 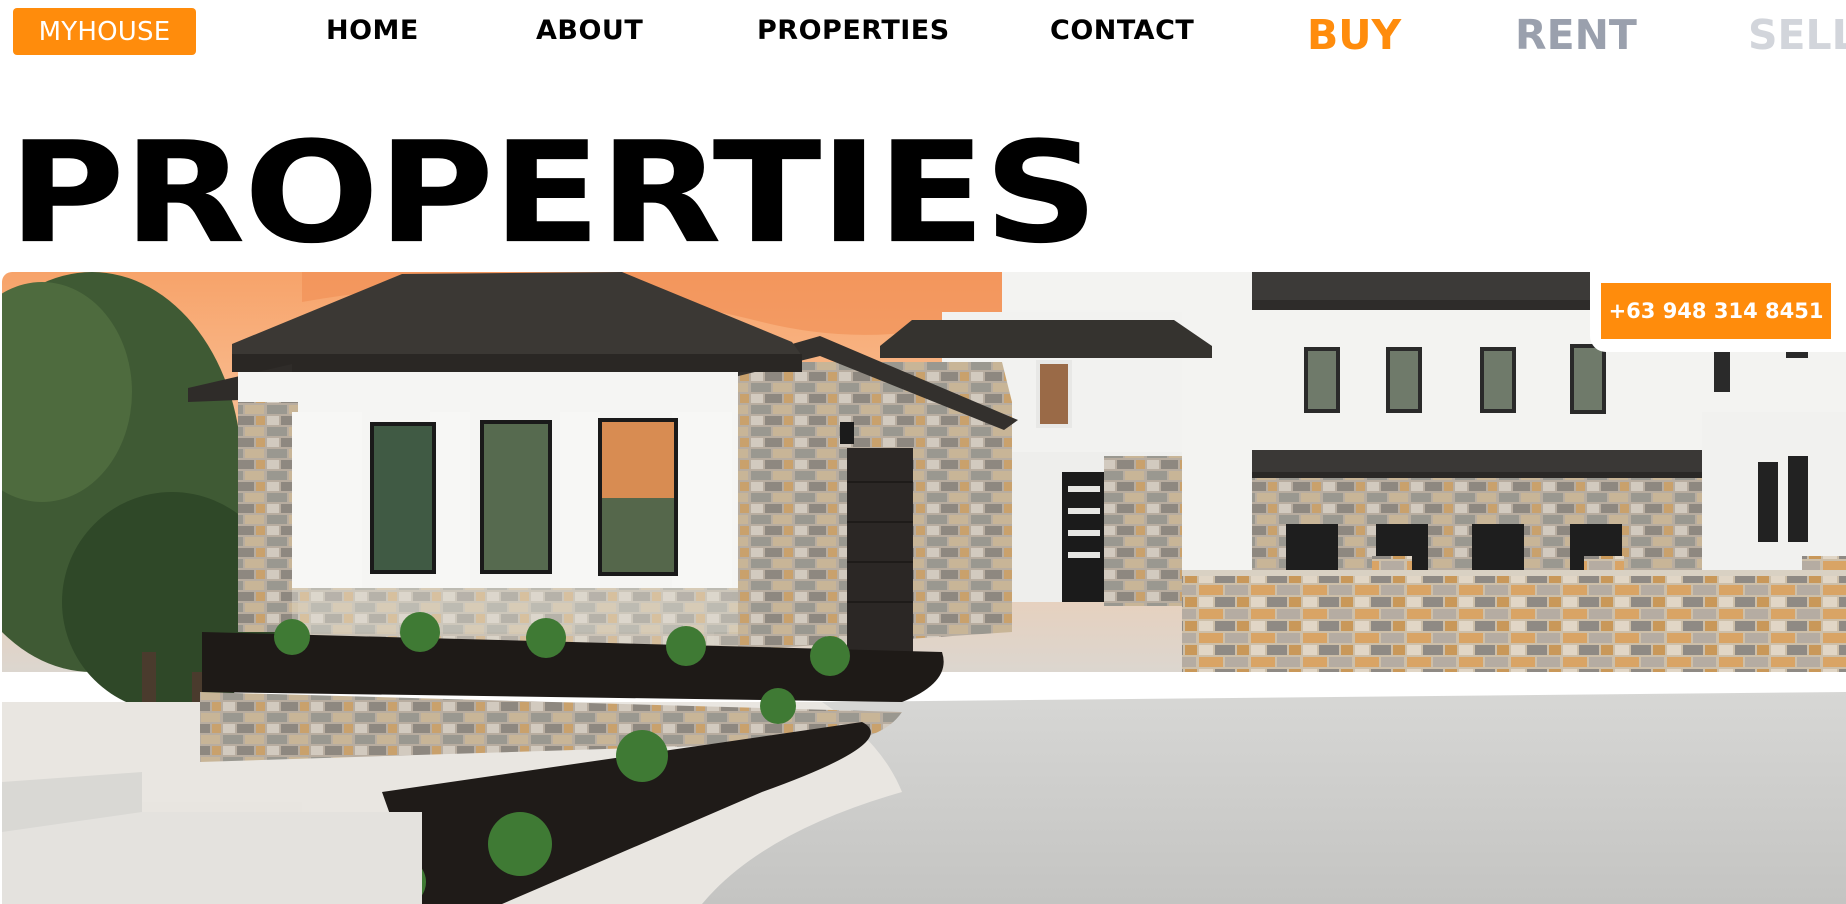 I want to click on page-title: PROPERTIES, so click(x=553, y=193).